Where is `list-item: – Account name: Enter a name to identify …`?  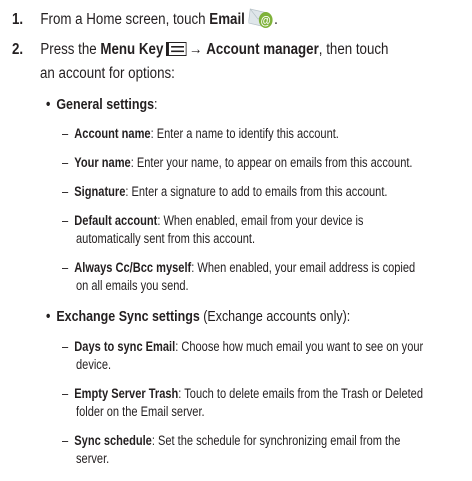 list-item: – Account name: Enter a name to identify … is located at coordinates (200, 133).